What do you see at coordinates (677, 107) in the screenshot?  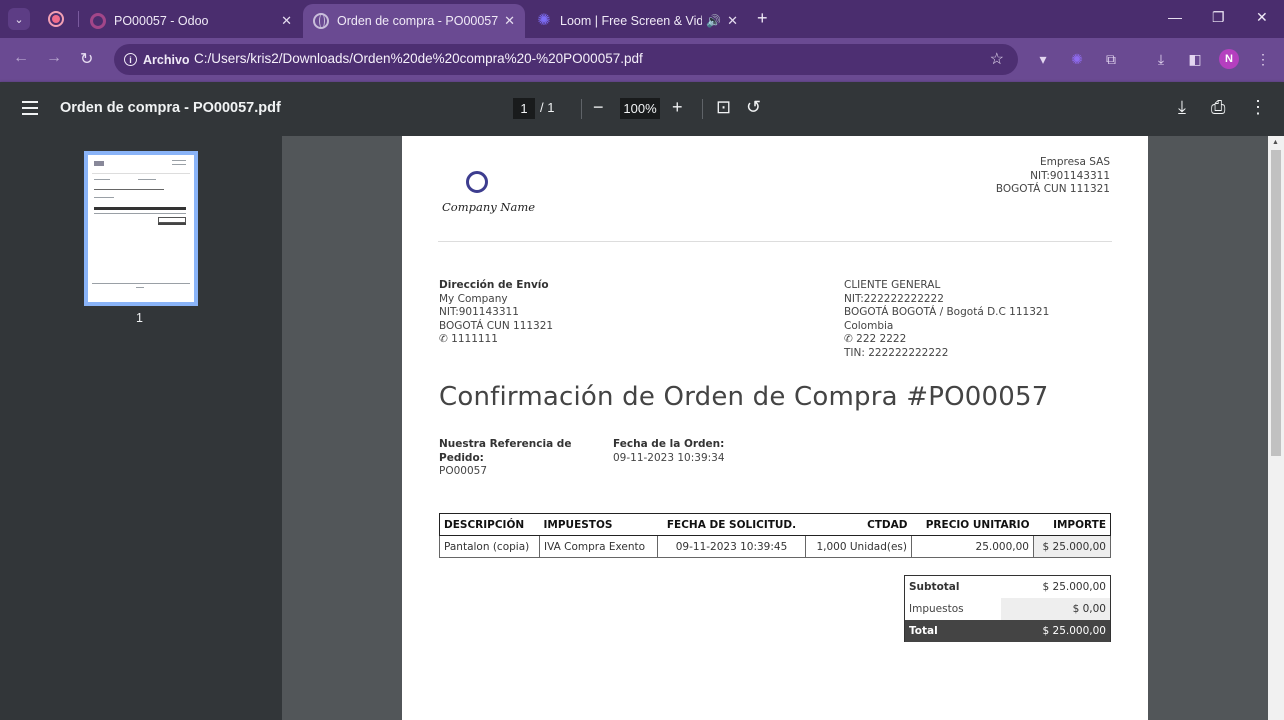 I see `zoom-in-icon: +` at bounding box center [677, 107].